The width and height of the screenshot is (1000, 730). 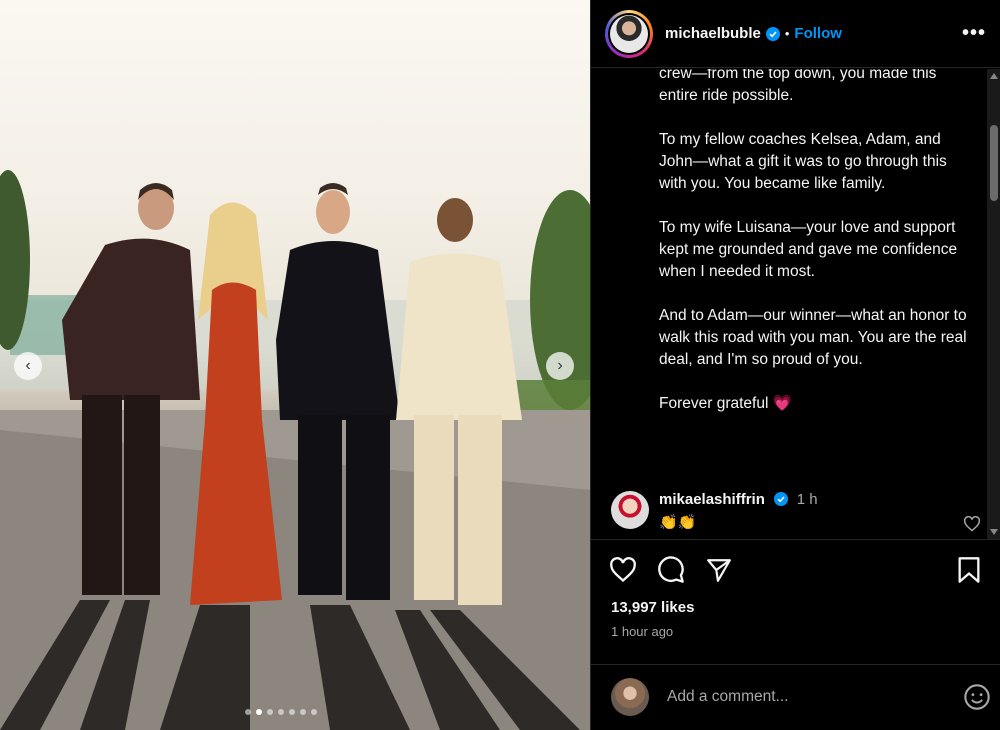 What do you see at coordinates (972, 524) in the screenshot?
I see `comment-heart-icon` at bounding box center [972, 524].